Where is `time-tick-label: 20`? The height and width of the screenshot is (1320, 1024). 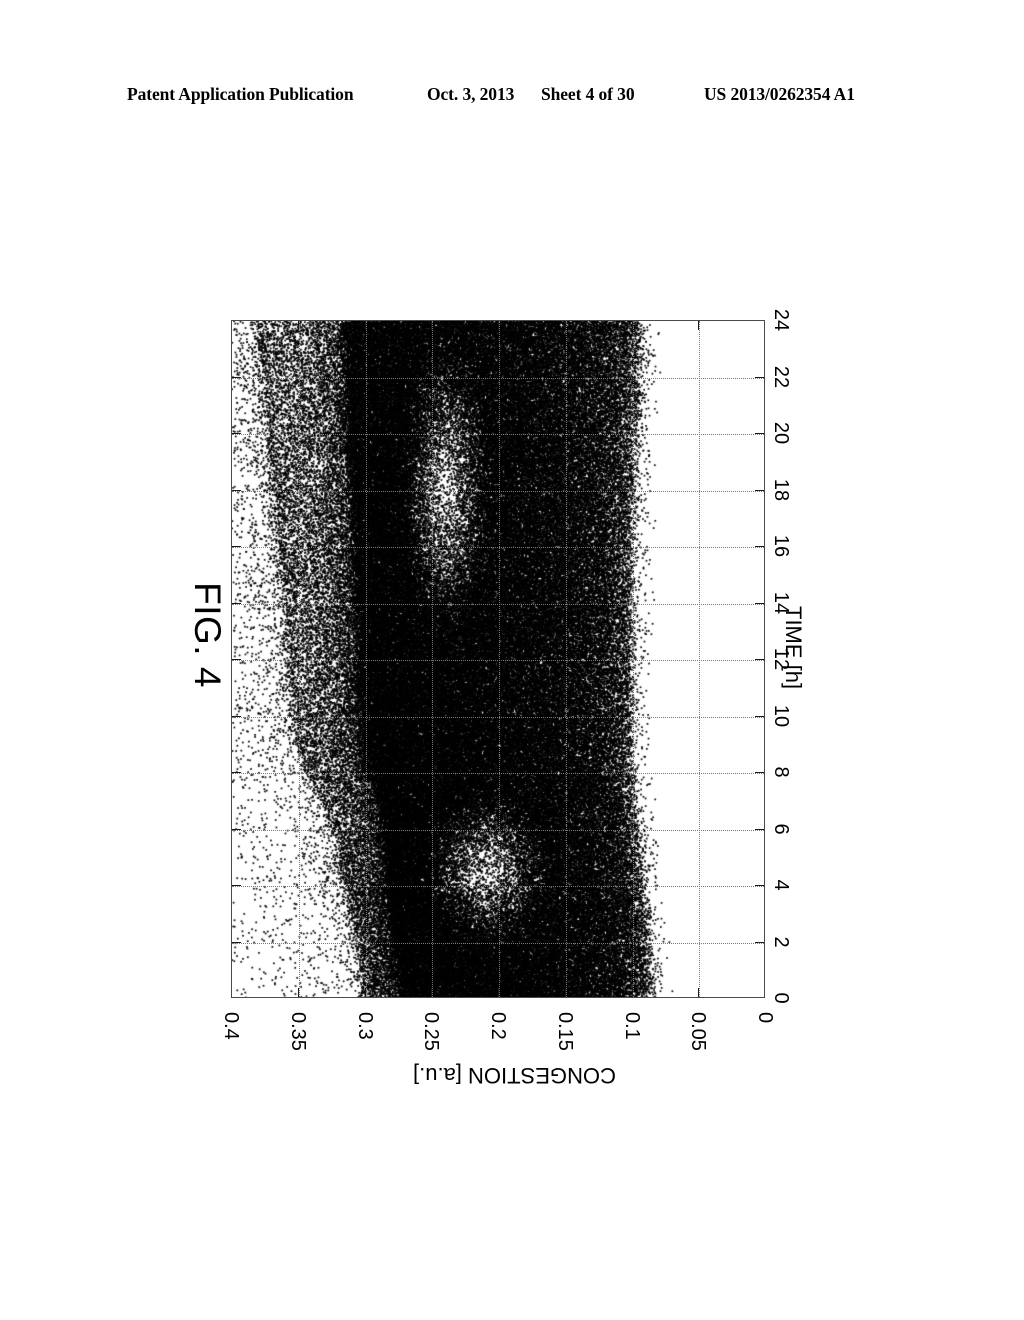 time-tick-label: 20 is located at coordinates (781, 433).